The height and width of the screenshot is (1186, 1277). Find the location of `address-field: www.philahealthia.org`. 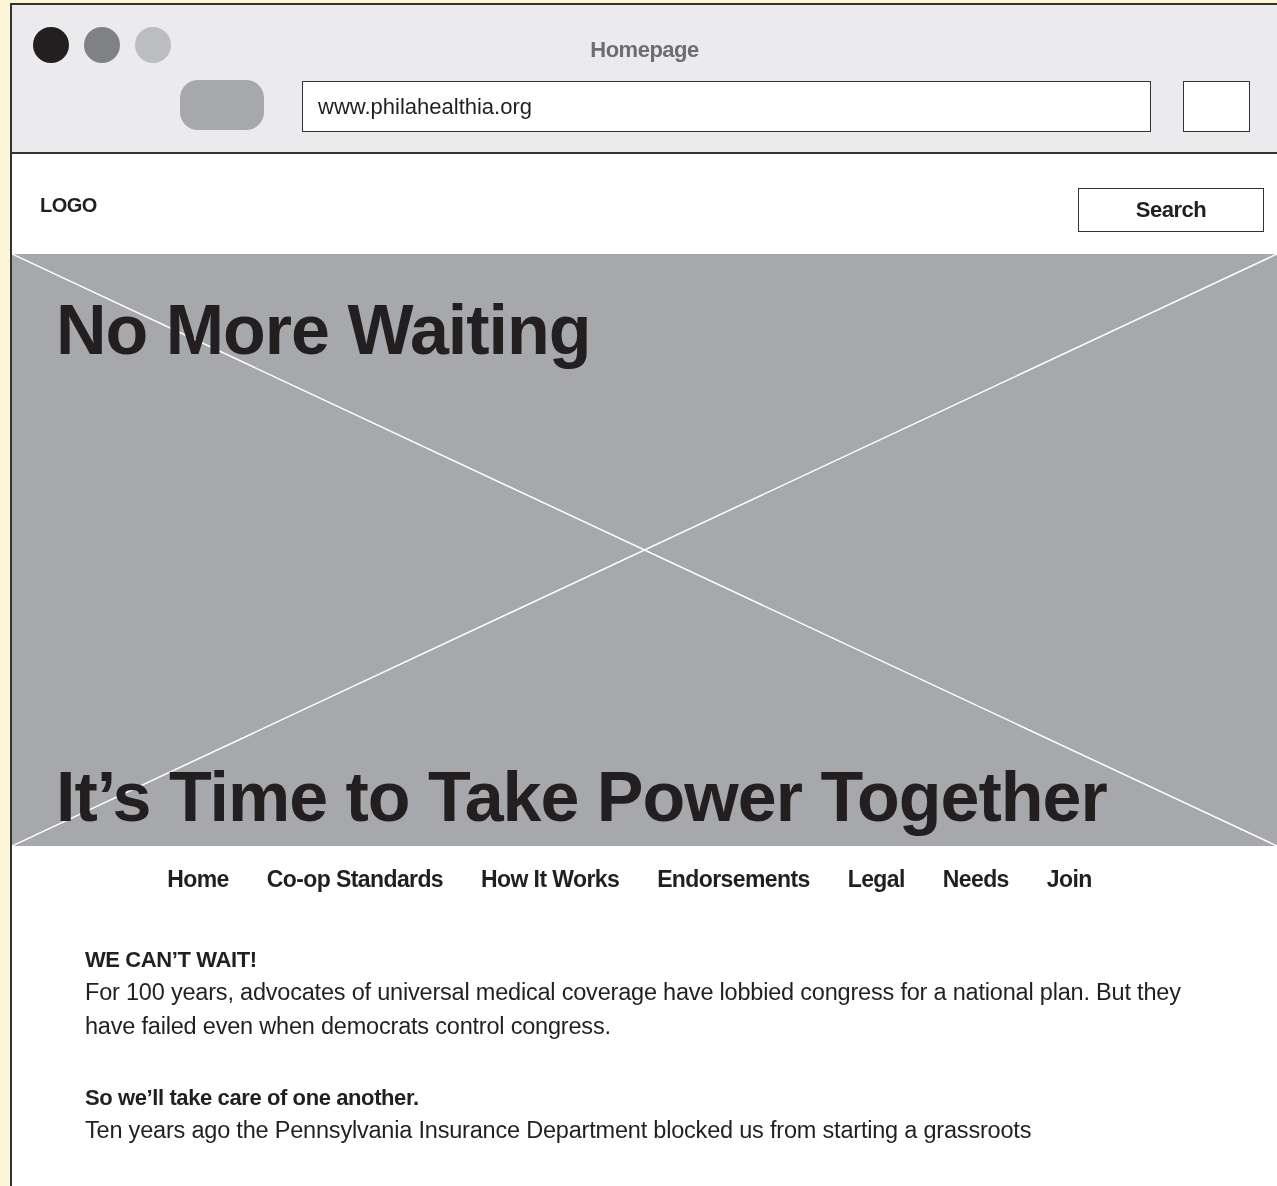

address-field: www.philahealthia.org is located at coordinates (726, 106).